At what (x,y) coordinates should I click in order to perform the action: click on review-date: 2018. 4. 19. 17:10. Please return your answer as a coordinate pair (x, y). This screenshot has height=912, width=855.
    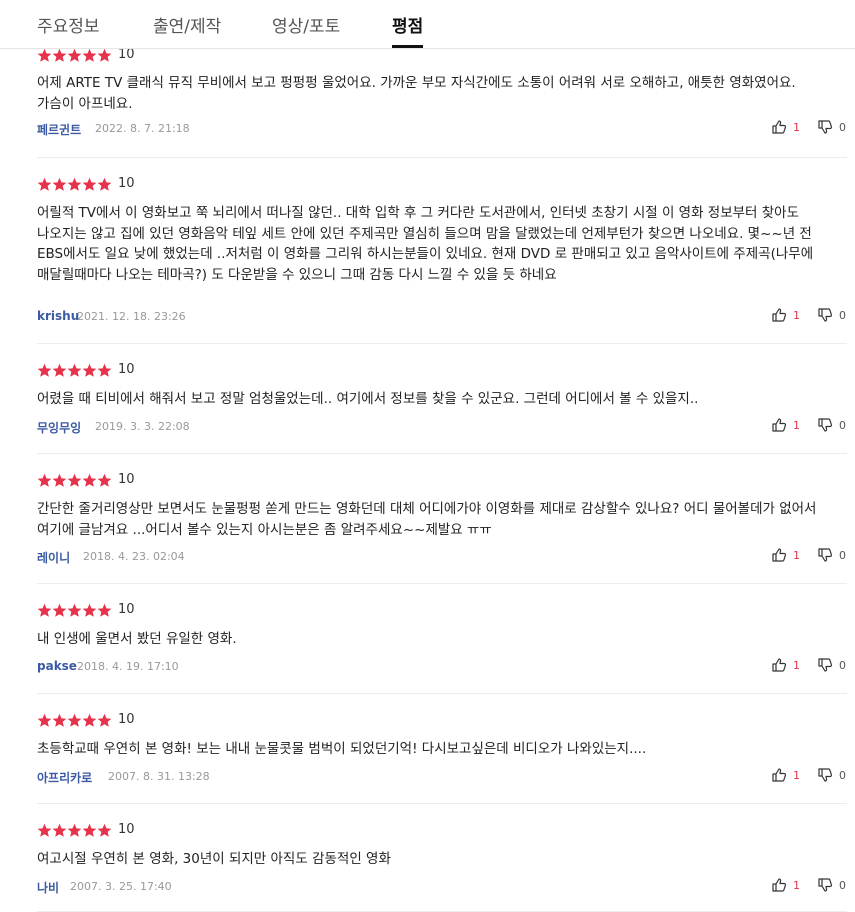
    Looking at the image, I should click on (128, 666).